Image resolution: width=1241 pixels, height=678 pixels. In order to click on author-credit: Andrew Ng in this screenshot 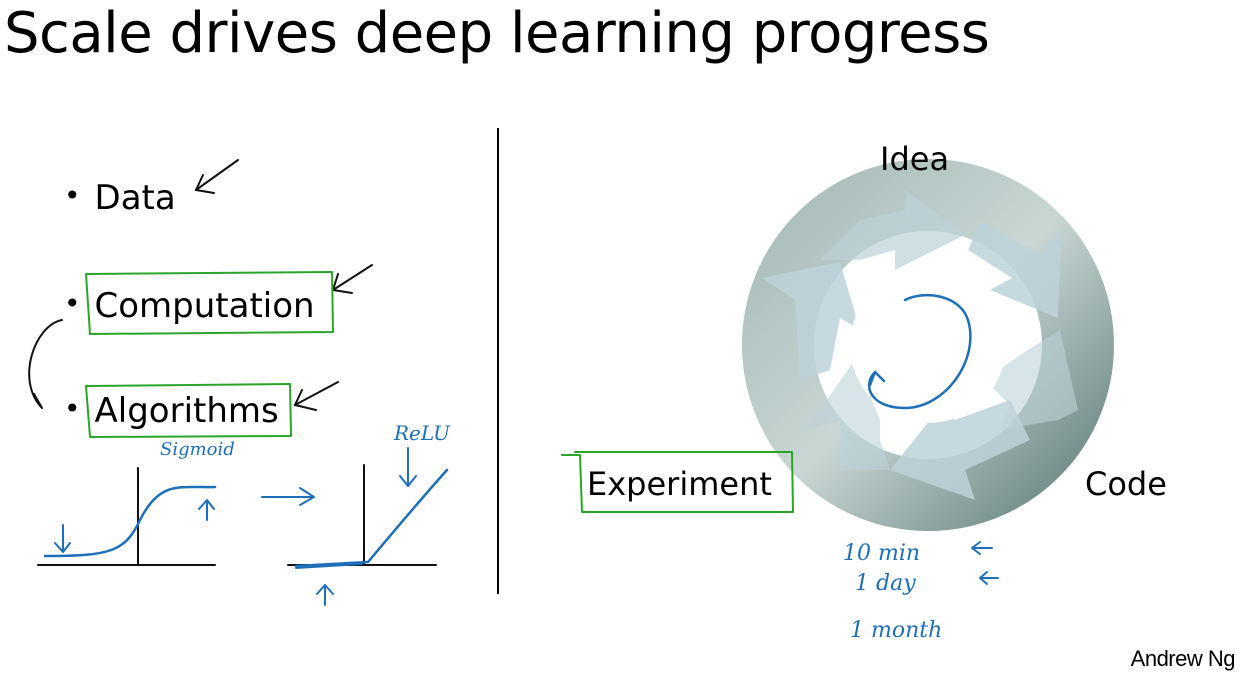, I will do `click(1183, 658)`.